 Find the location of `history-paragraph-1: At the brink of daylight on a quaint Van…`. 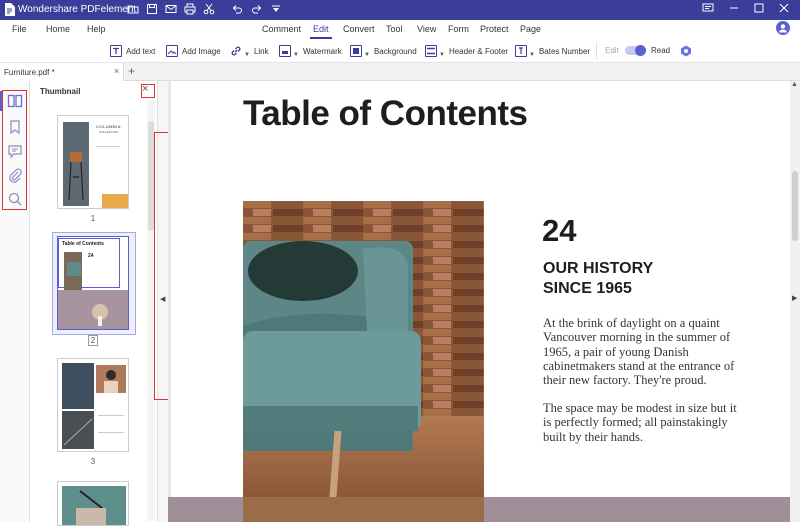

history-paragraph-1: At the brink of daylight on a quaint Van… is located at coordinates (639, 352).